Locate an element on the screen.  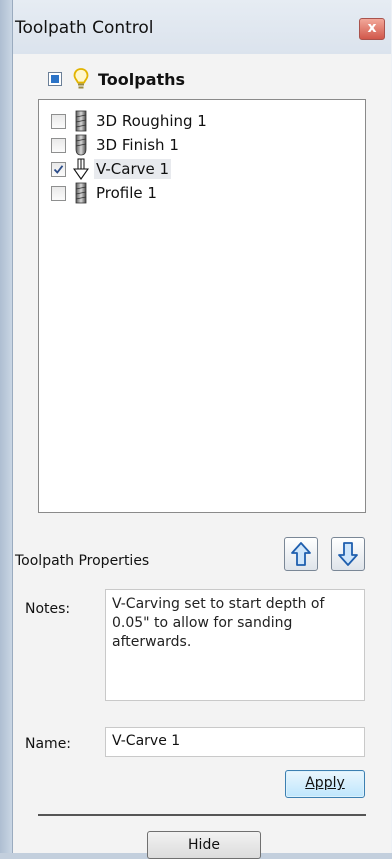
close-icon: x is located at coordinates (372, 28).